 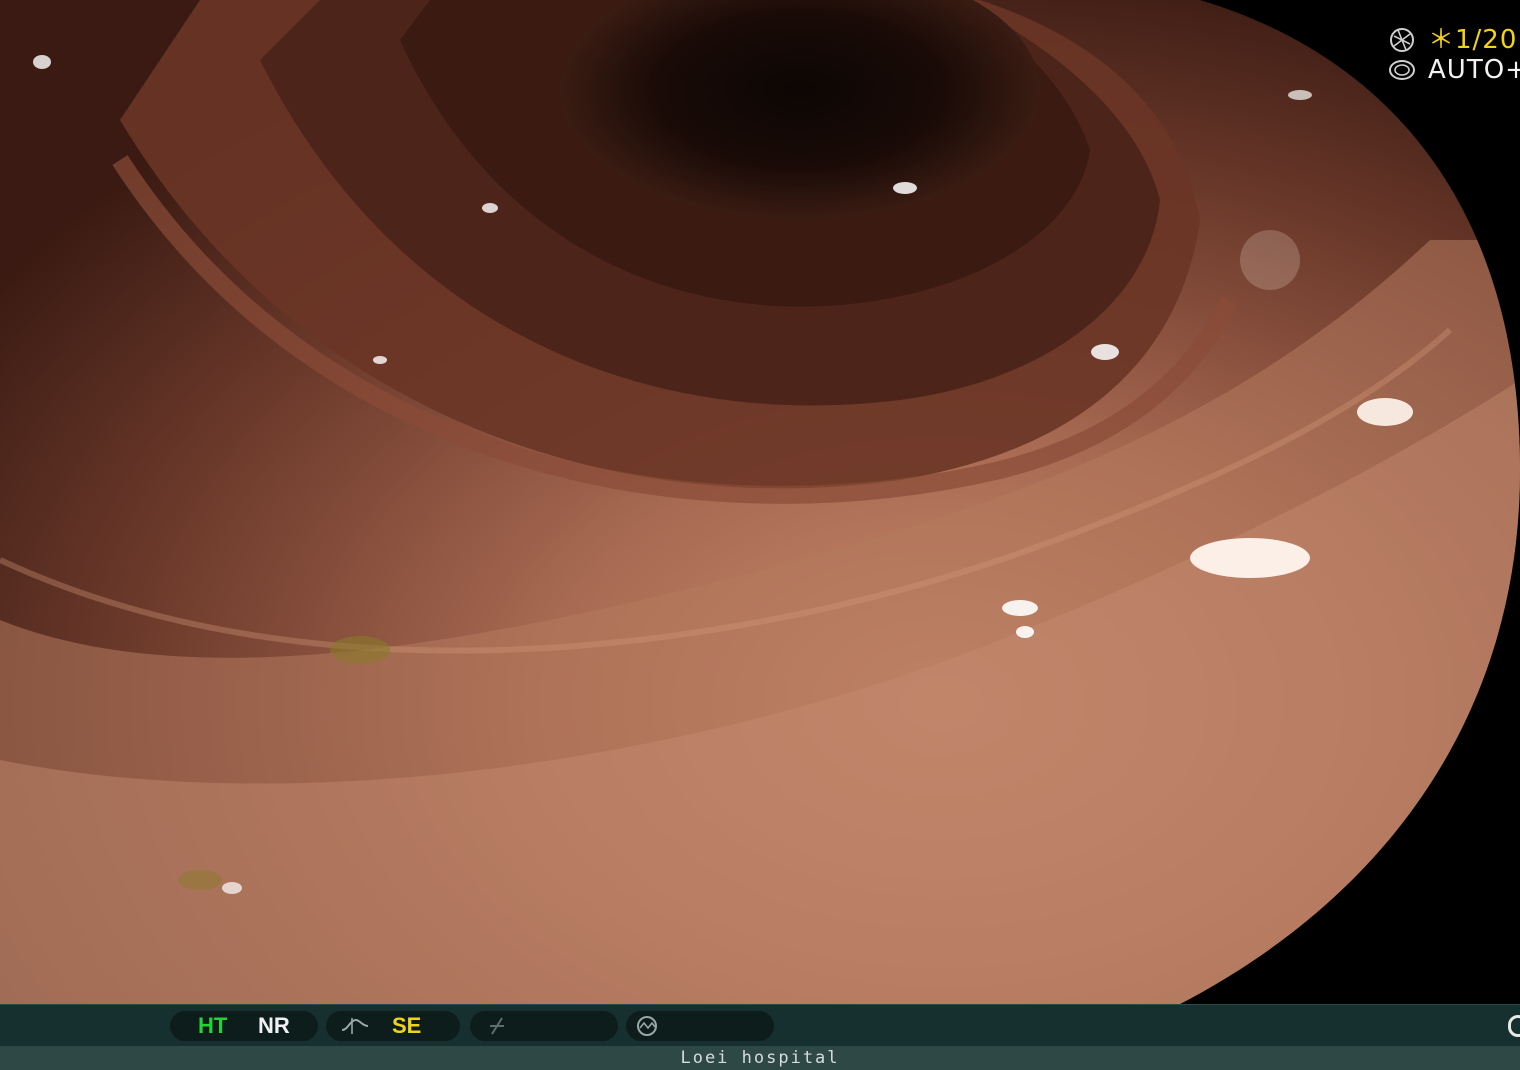 I want to click on ht-nr-indicator: HT NR, so click(x=244, y=1026).